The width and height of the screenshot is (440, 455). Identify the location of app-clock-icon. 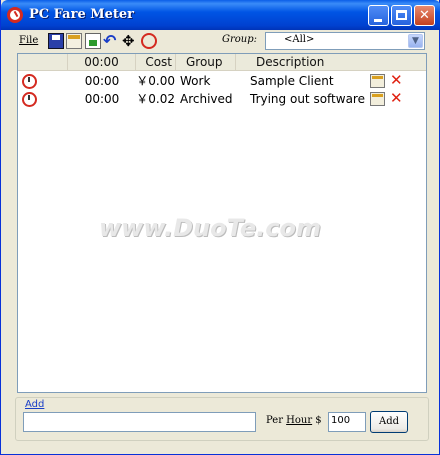
(15, 15).